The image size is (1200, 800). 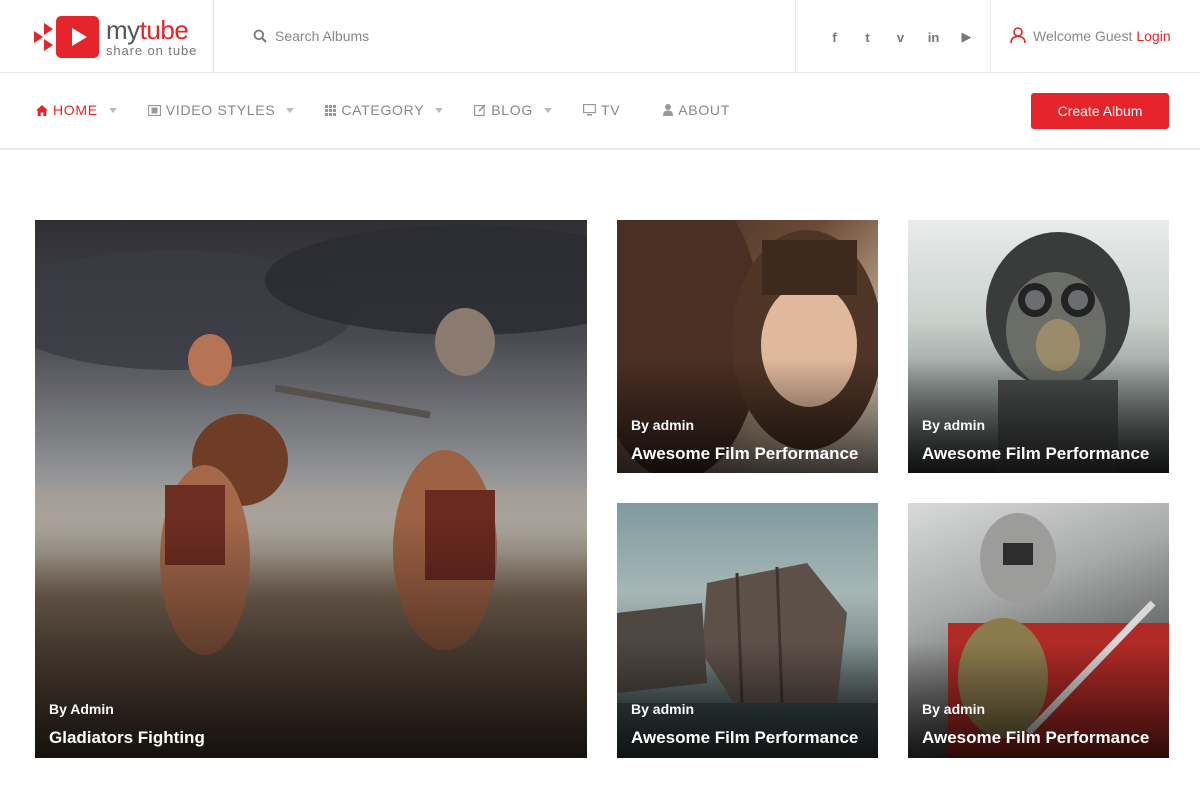 I want to click on nav-label: BLOG, so click(x=512, y=110).